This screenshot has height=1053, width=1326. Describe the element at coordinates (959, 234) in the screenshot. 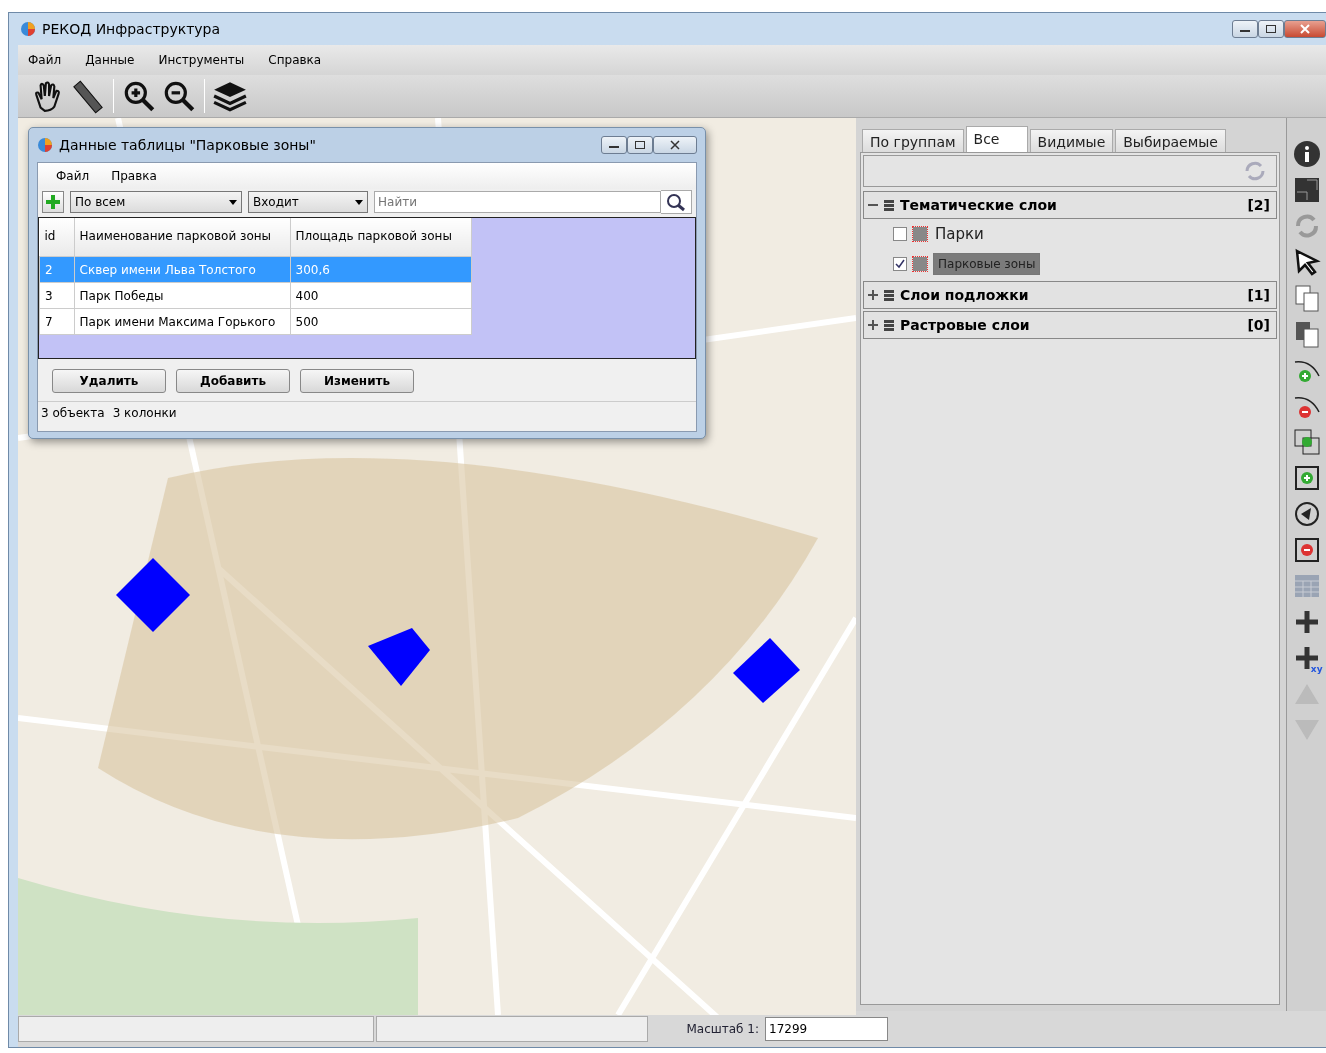

I see `layer-name: Парки` at that location.